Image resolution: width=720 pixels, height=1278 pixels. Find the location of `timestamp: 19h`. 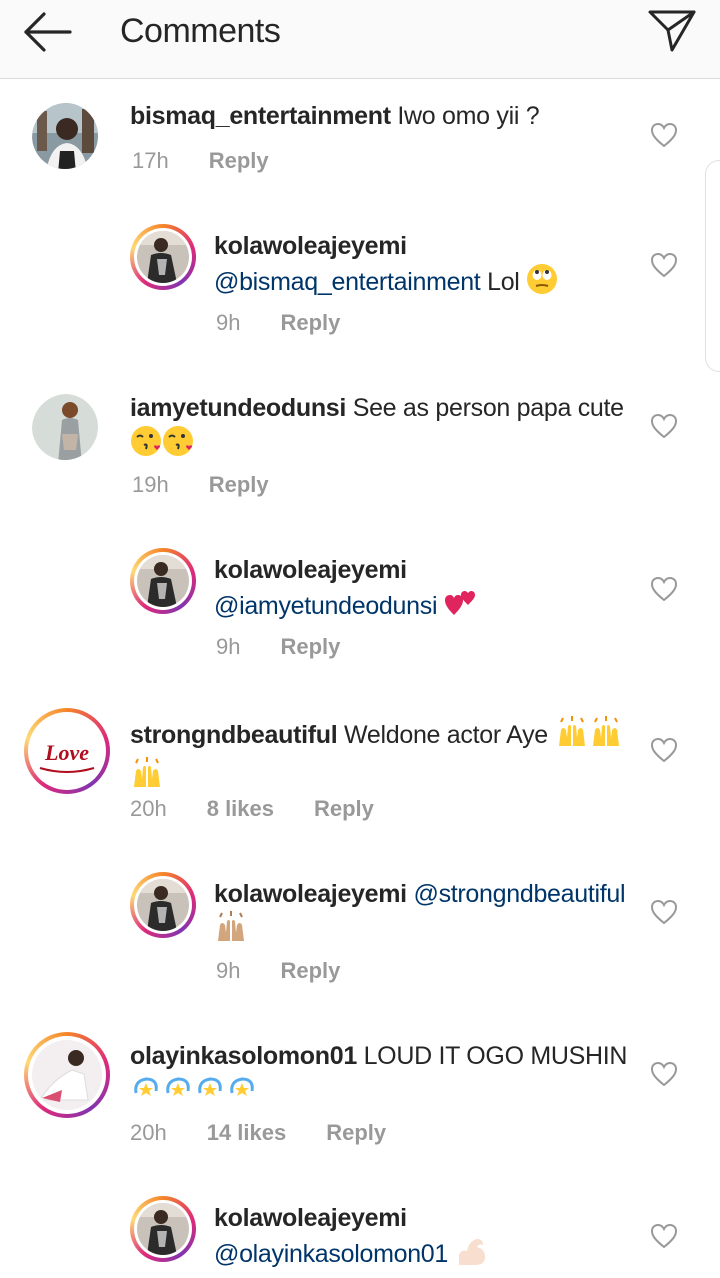

timestamp: 19h is located at coordinates (150, 484).